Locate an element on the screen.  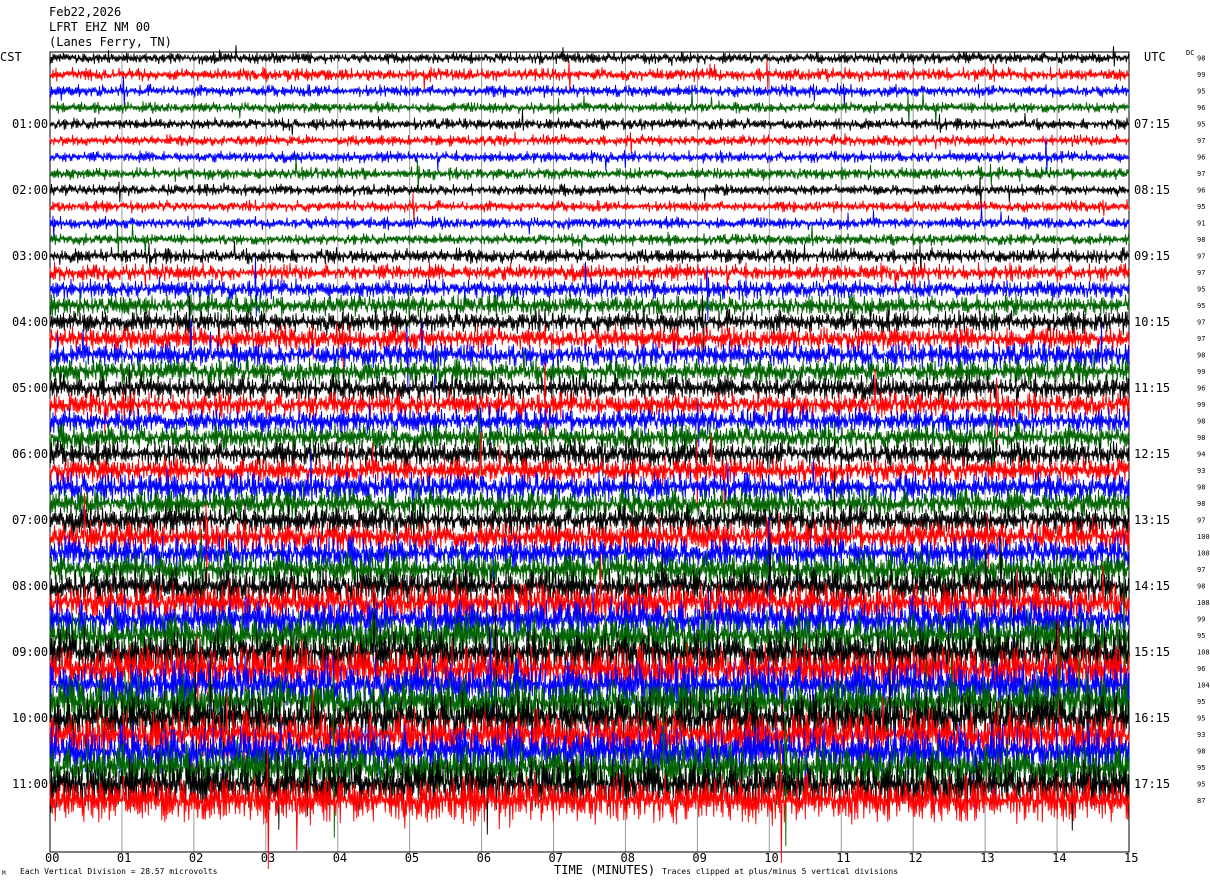
x-tick-label: 03 is located at coordinates (268, 858).